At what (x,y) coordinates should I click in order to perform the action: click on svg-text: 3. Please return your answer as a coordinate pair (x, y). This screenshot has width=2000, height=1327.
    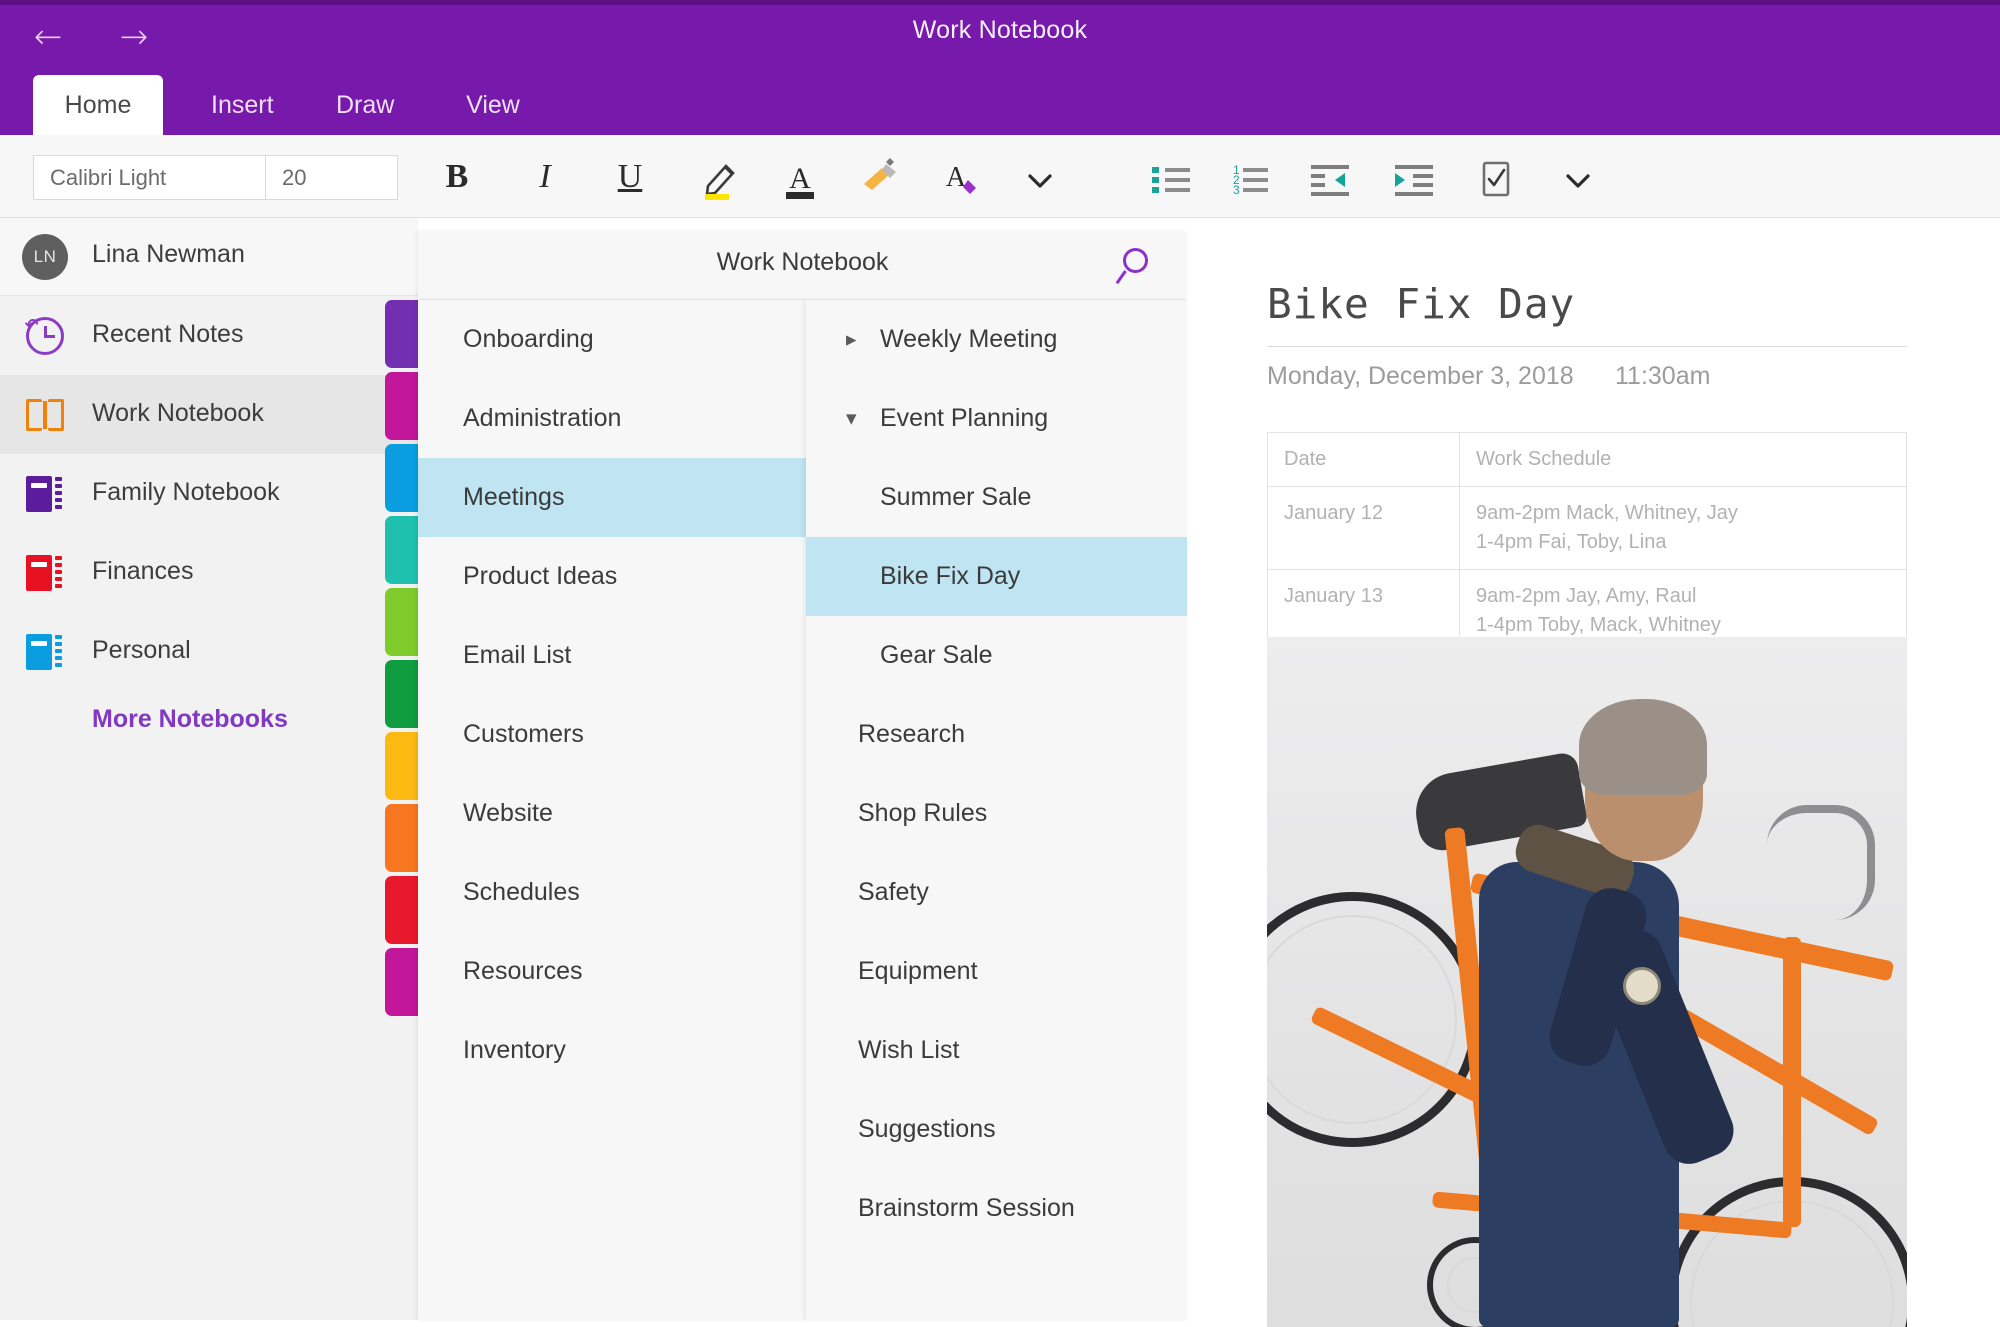
    Looking at the image, I should click on (1236, 190).